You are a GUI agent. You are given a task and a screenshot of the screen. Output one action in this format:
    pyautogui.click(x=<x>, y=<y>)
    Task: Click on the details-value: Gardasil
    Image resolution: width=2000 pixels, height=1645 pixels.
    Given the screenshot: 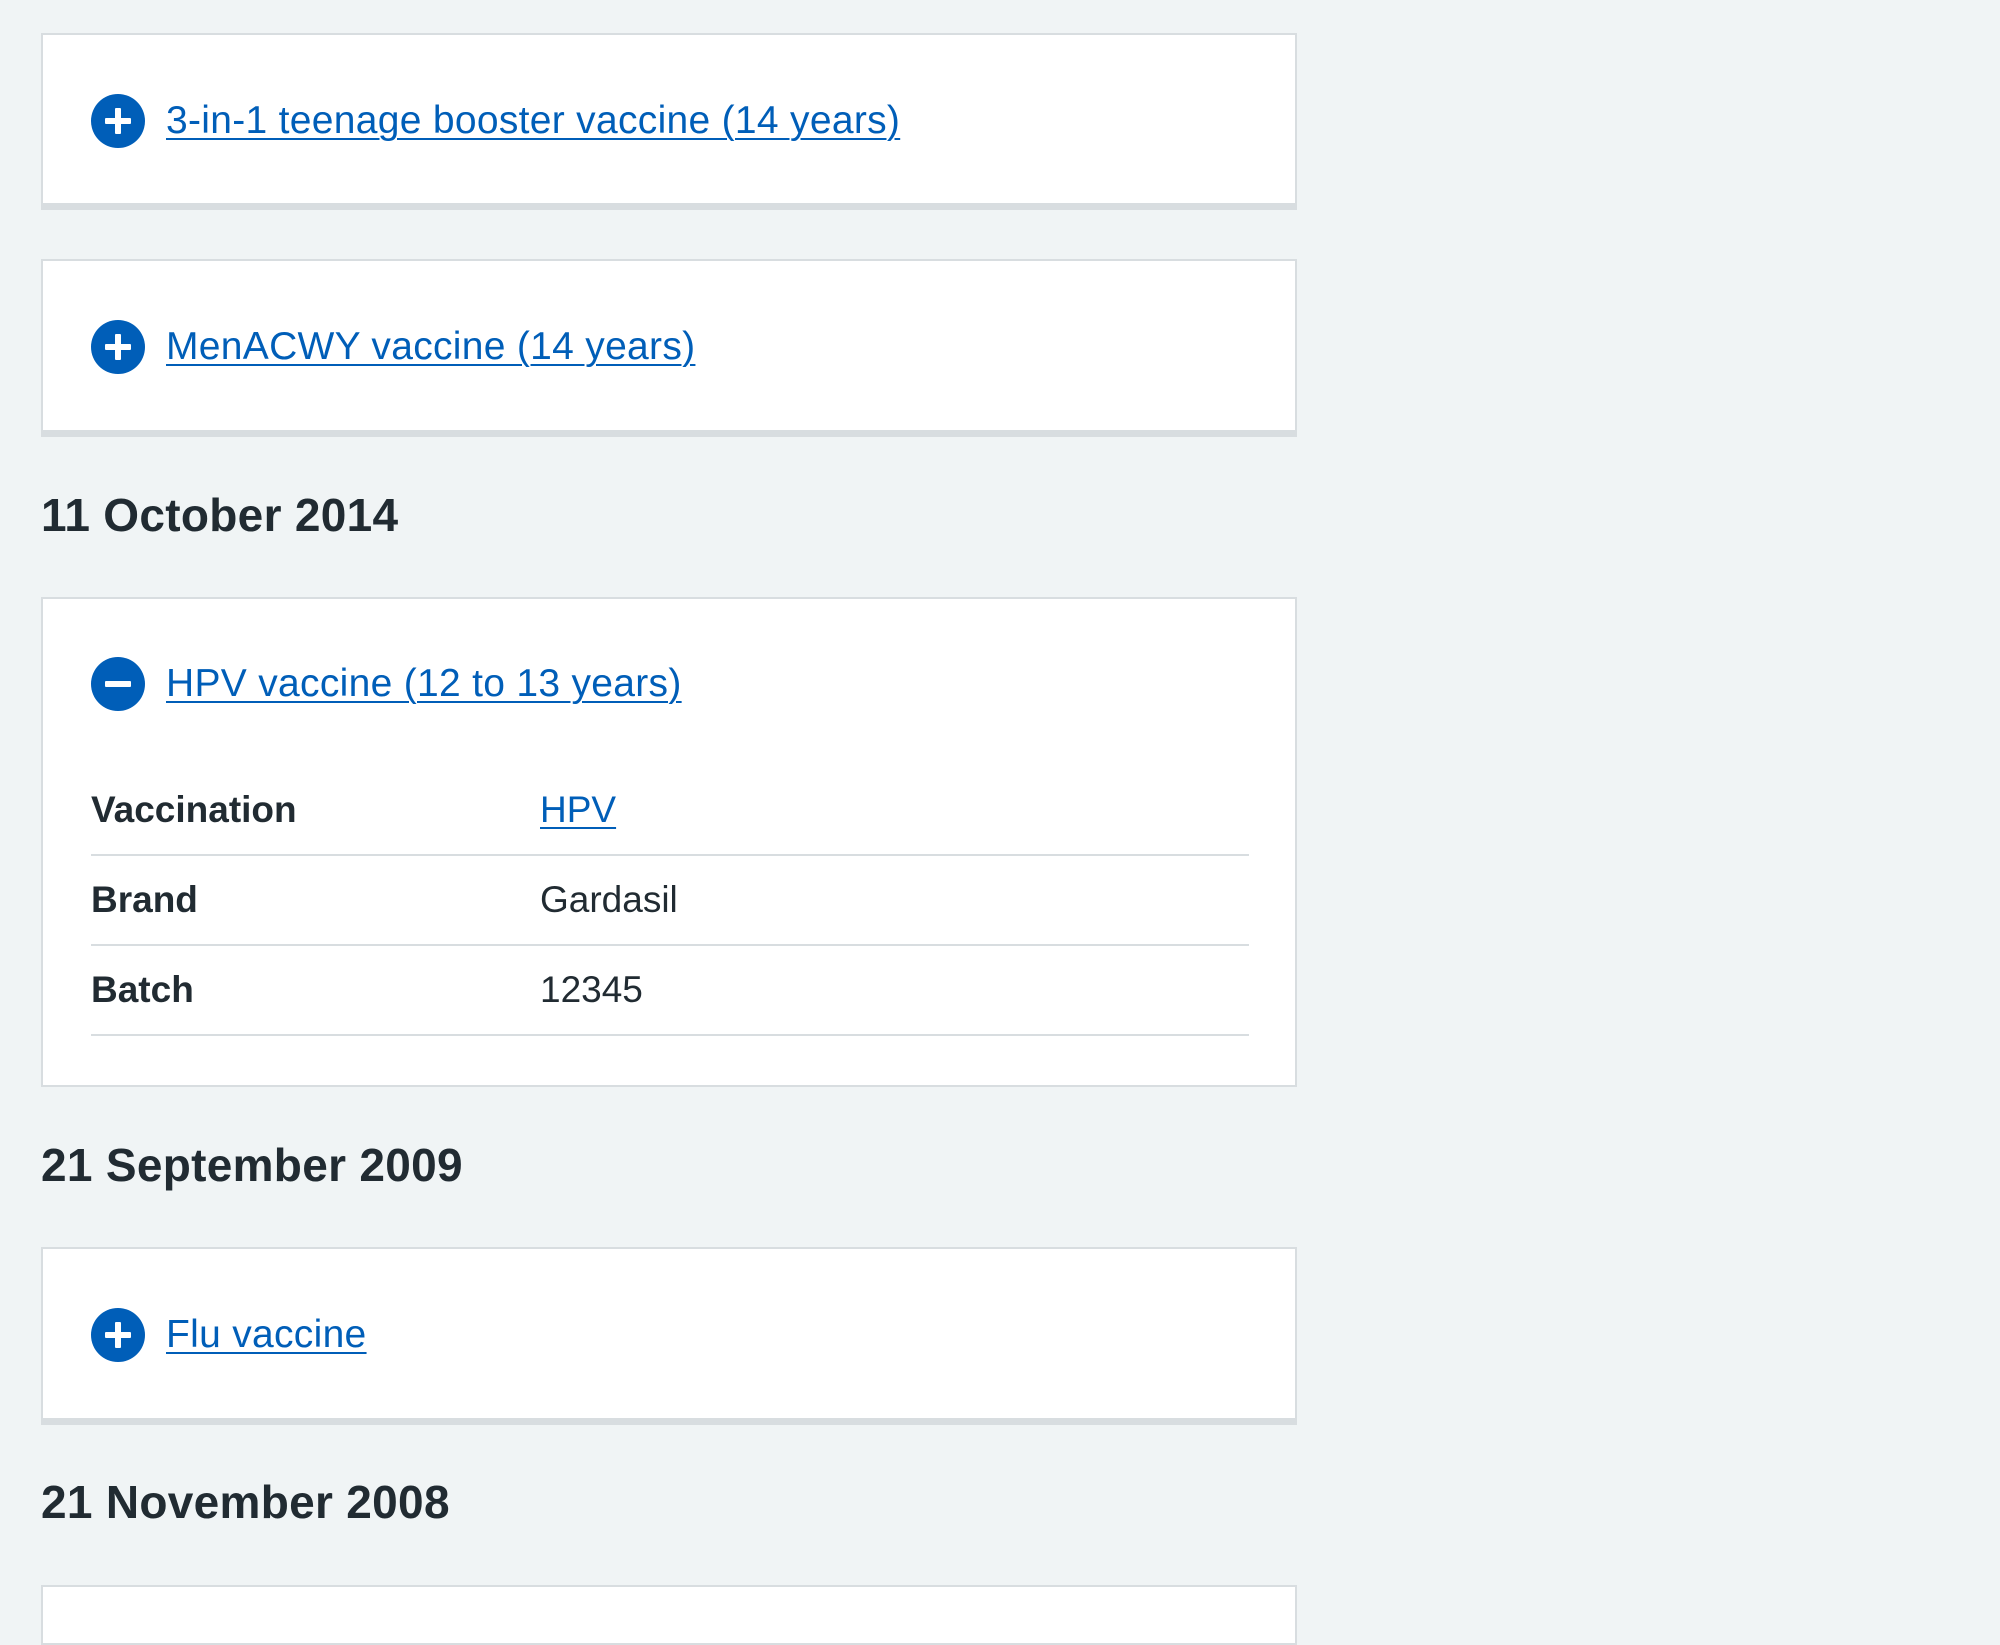 What is the action you would take?
    pyautogui.click(x=609, y=899)
    